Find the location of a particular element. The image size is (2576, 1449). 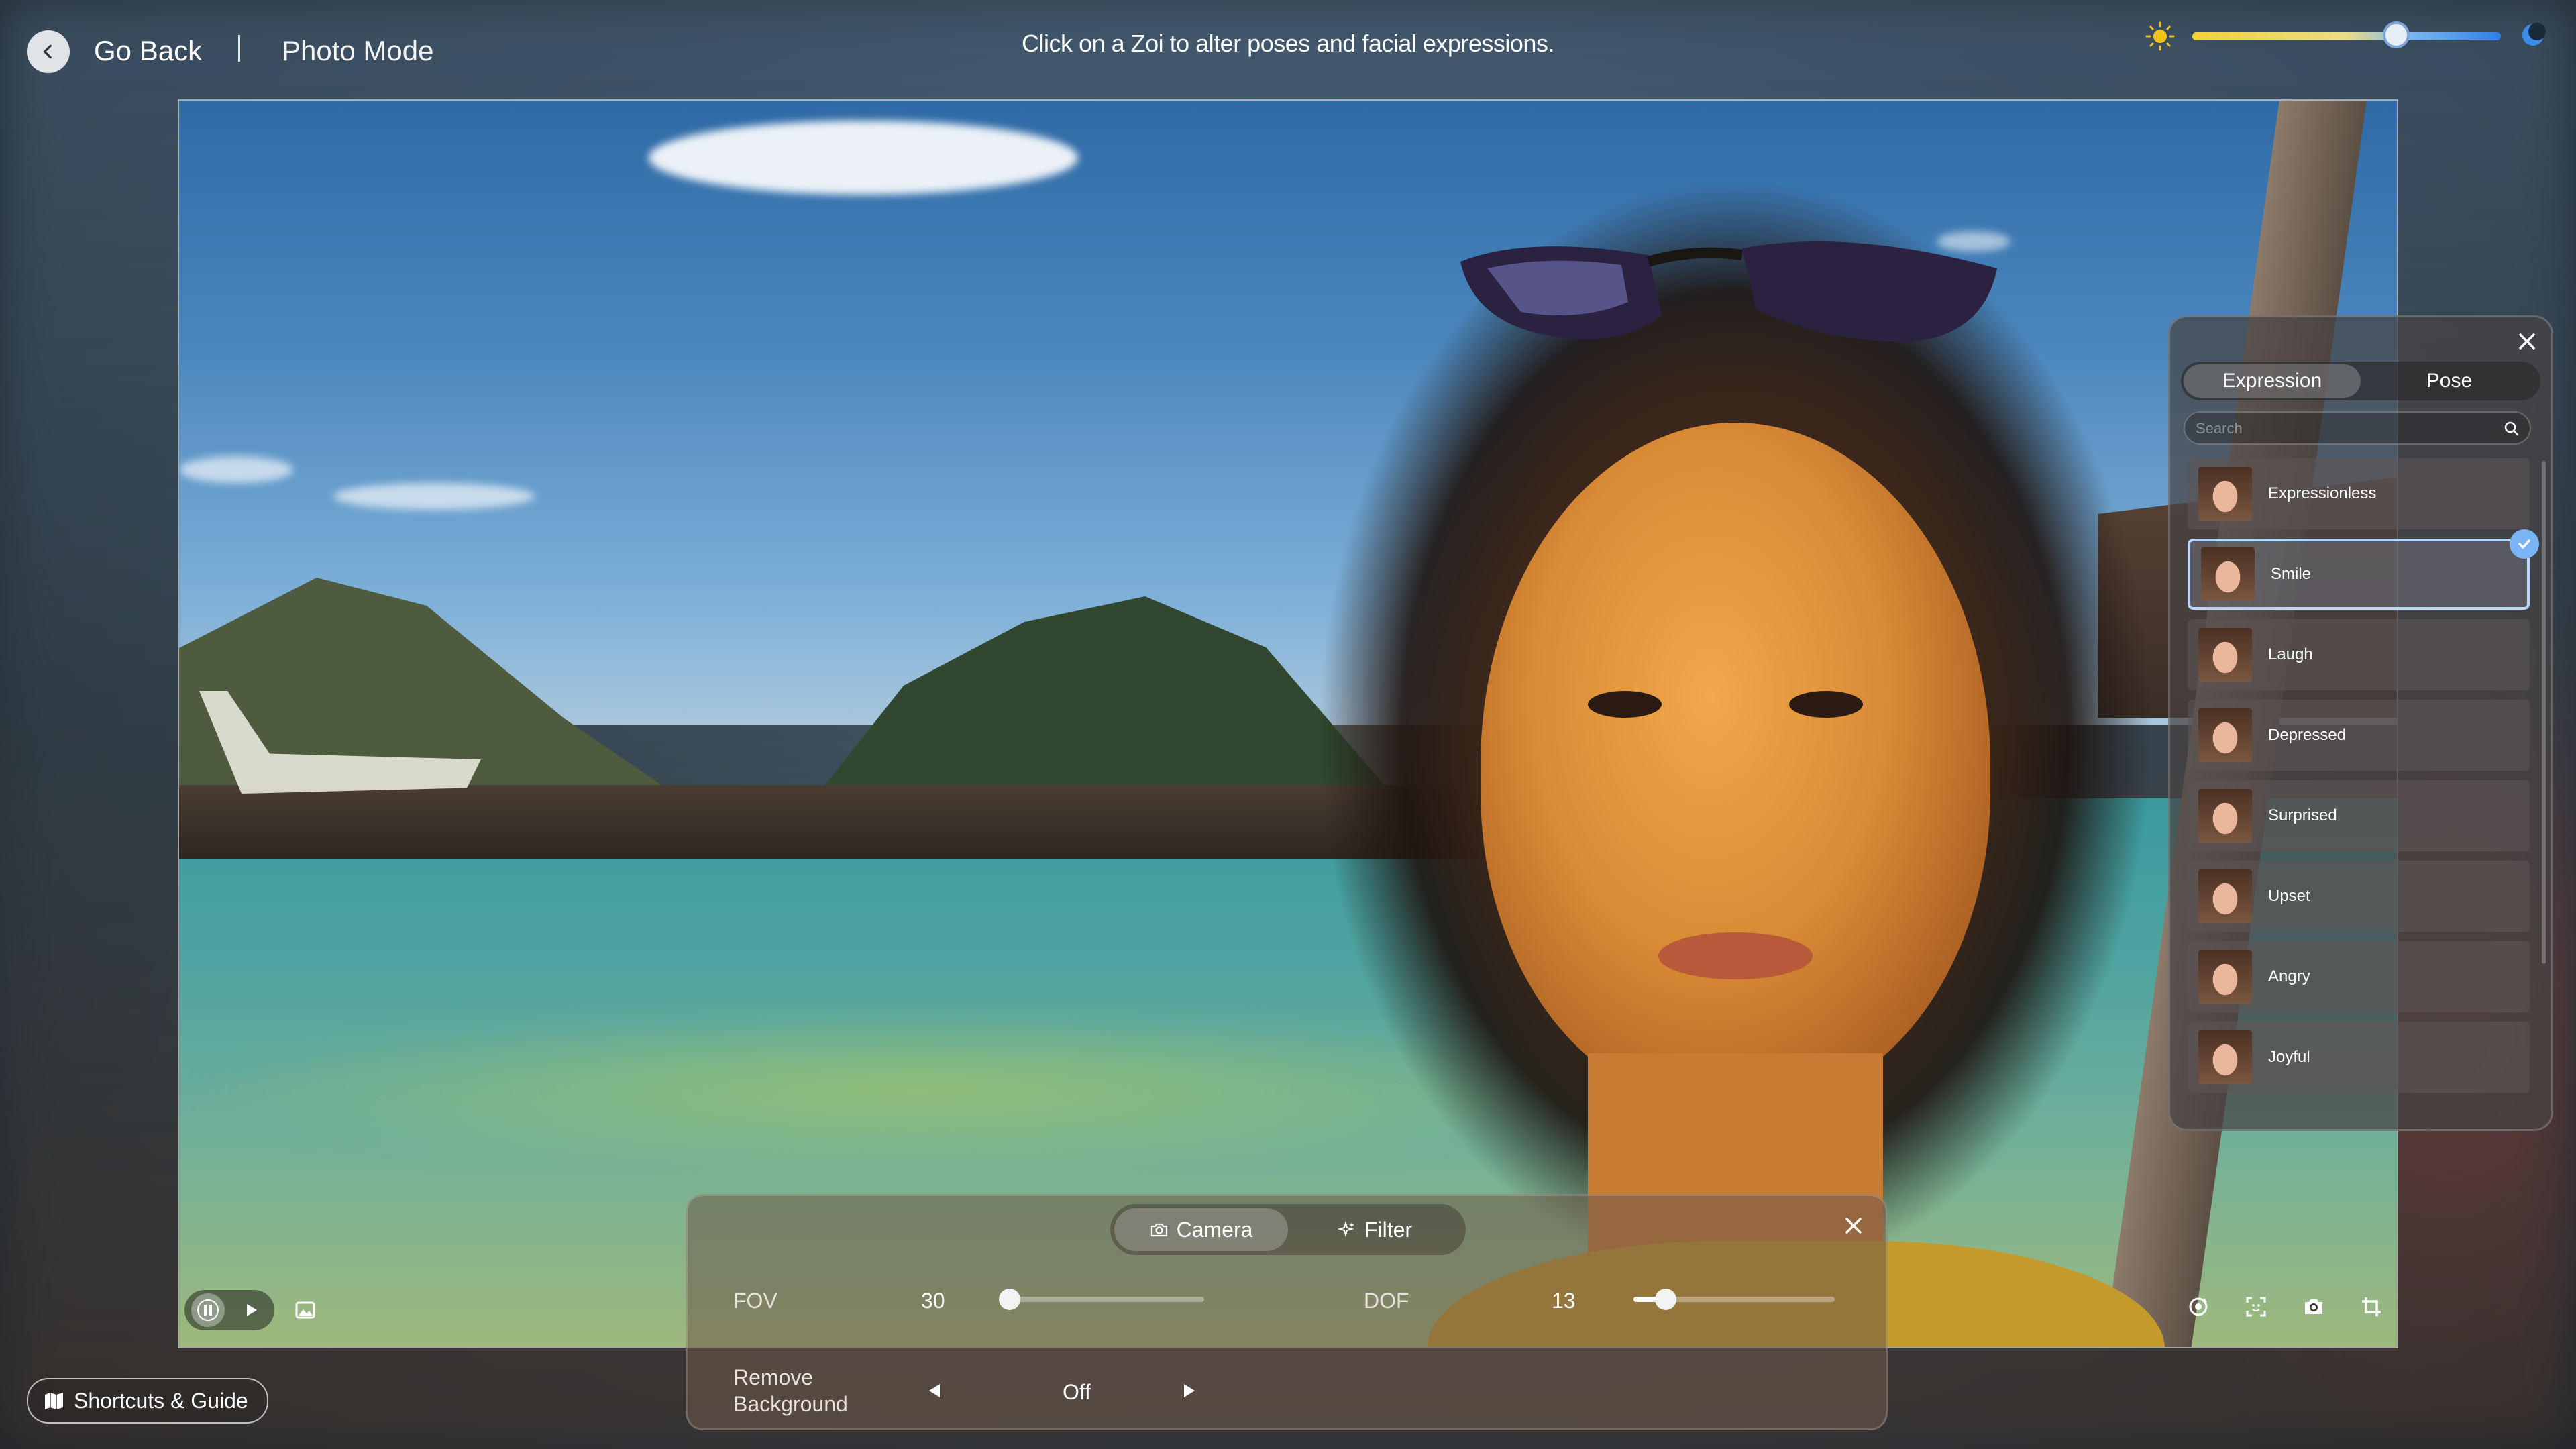

focus-frame-button is located at coordinates (2256, 1307).